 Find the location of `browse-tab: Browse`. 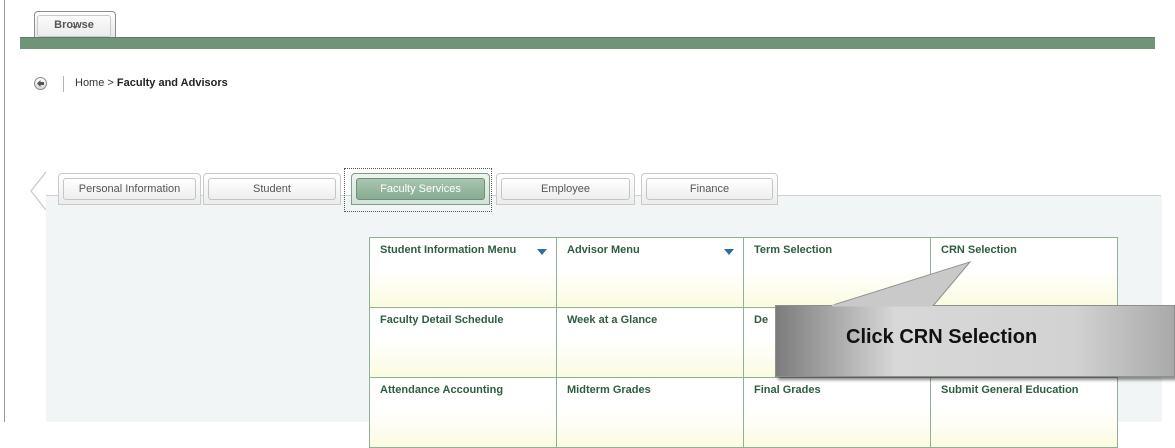

browse-tab: Browse is located at coordinates (75, 25).